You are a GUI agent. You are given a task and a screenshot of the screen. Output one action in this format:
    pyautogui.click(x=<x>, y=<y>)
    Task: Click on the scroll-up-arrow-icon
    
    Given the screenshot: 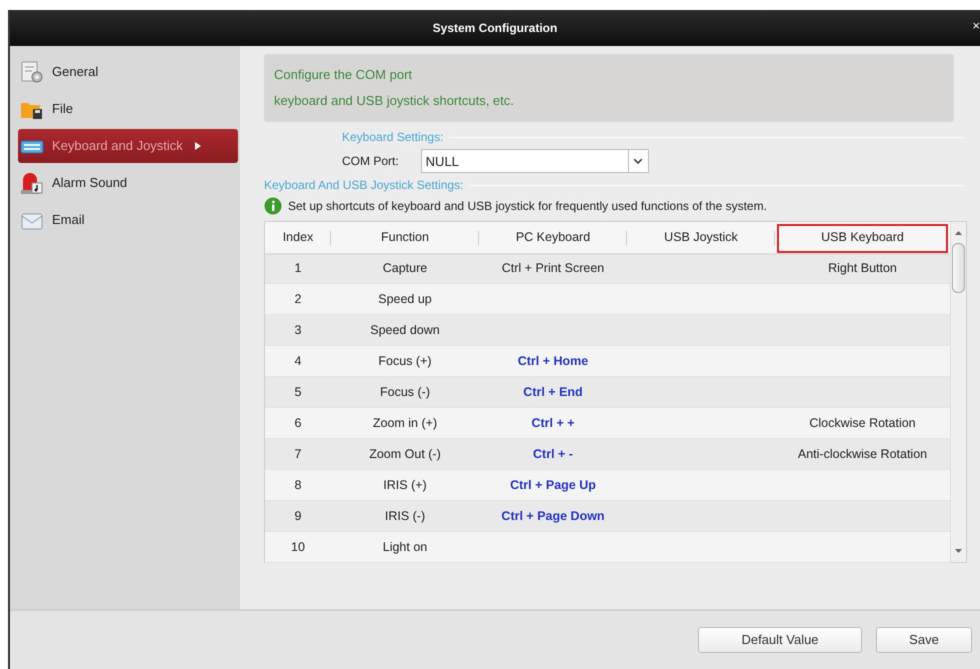 What is the action you would take?
    pyautogui.click(x=958, y=232)
    